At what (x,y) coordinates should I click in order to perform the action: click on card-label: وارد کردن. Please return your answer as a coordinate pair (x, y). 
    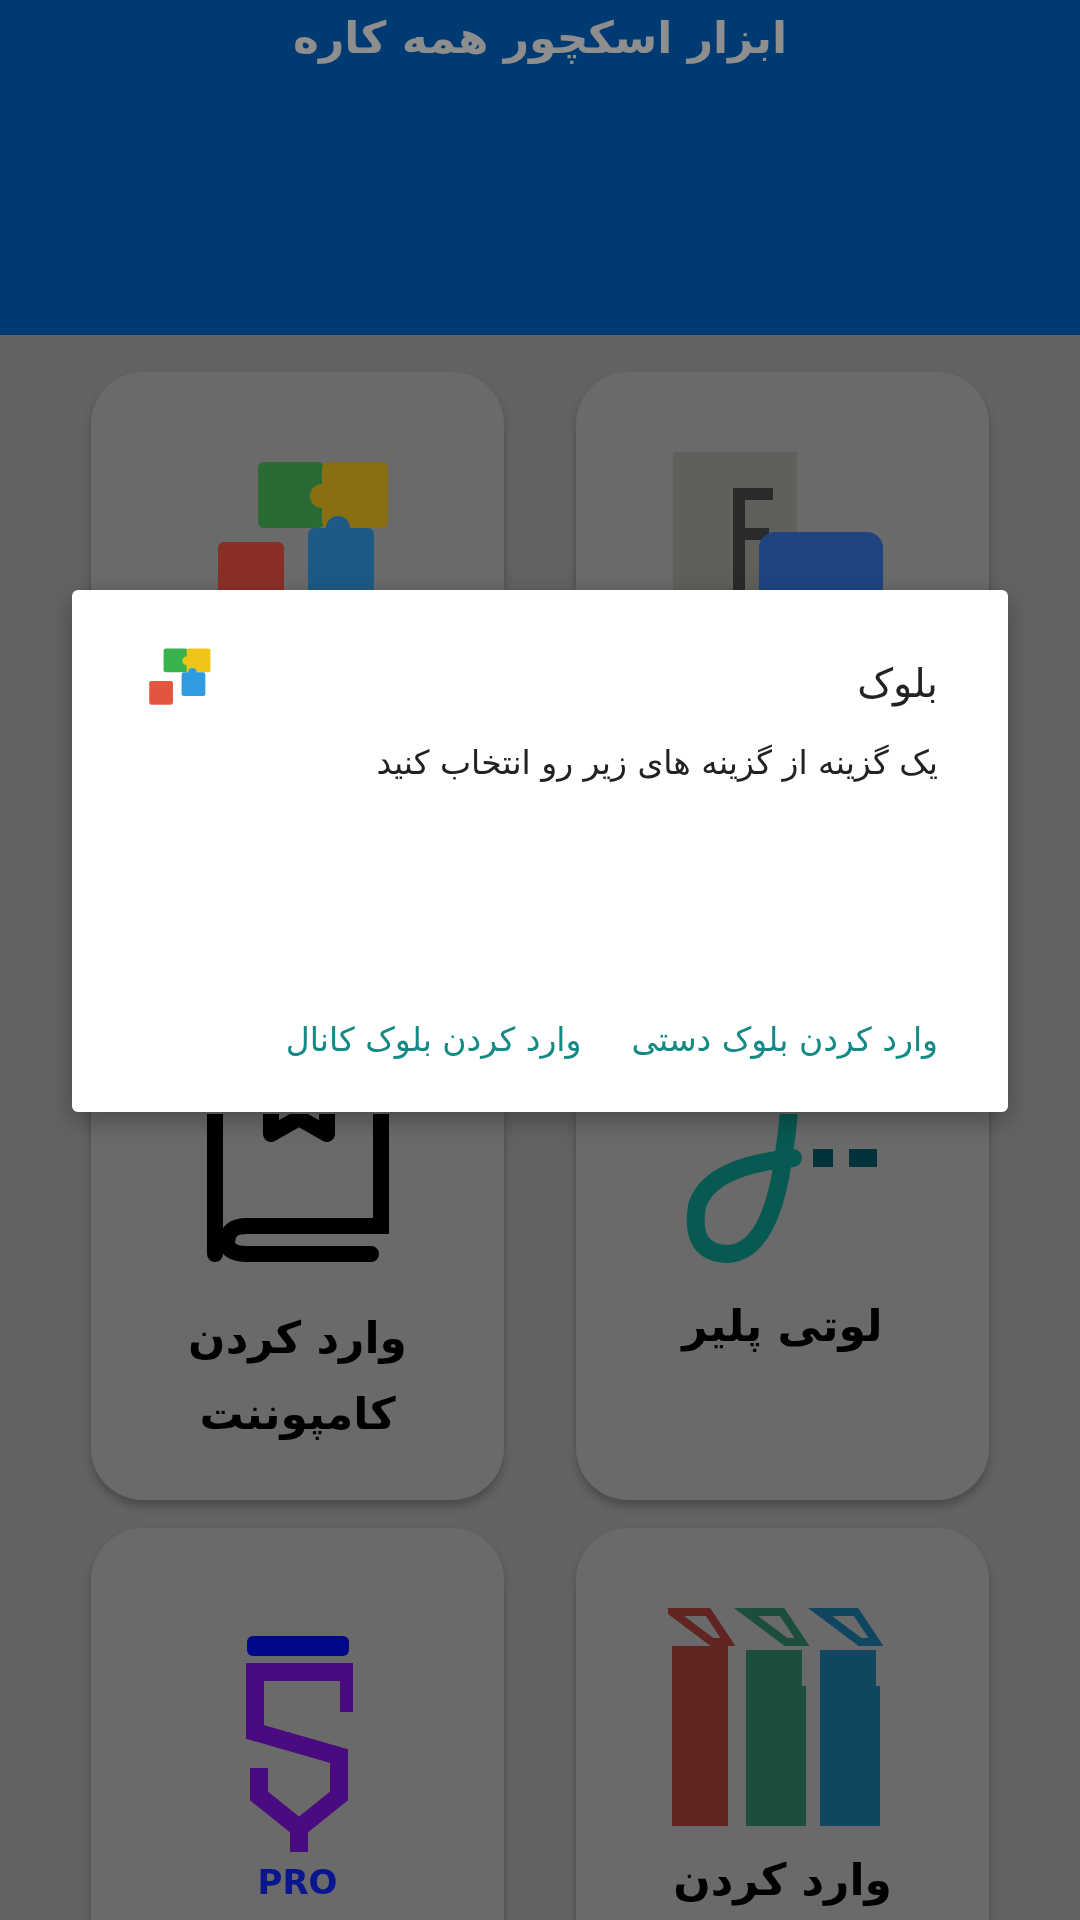
    Looking at the image, I should click on (782, 1880).